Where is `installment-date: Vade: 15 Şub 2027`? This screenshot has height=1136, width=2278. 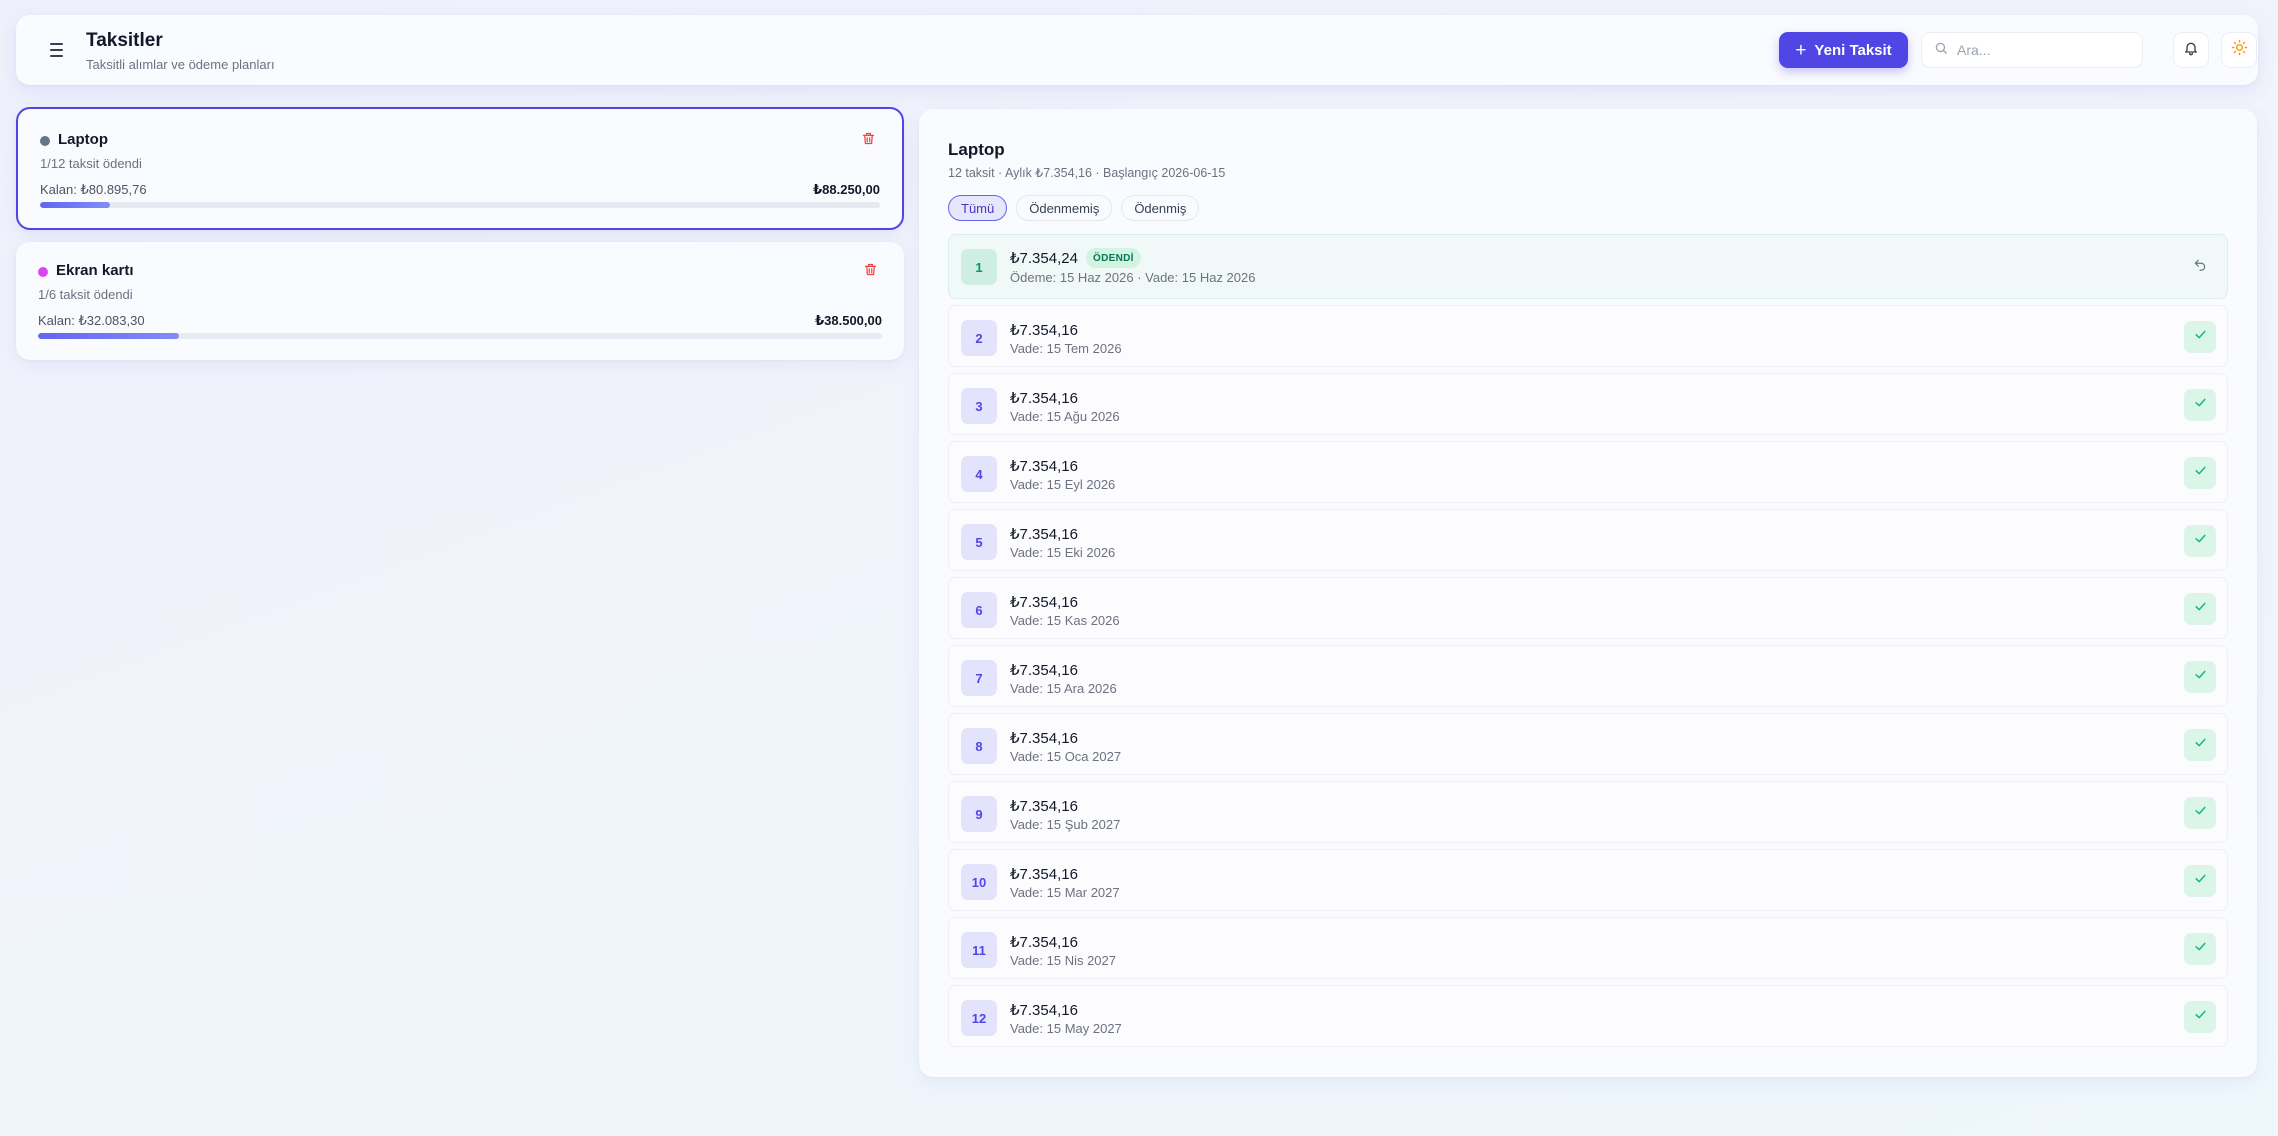 installment-date: Vade: 15 Şub 2027 is located at coordinates (1065, 824).